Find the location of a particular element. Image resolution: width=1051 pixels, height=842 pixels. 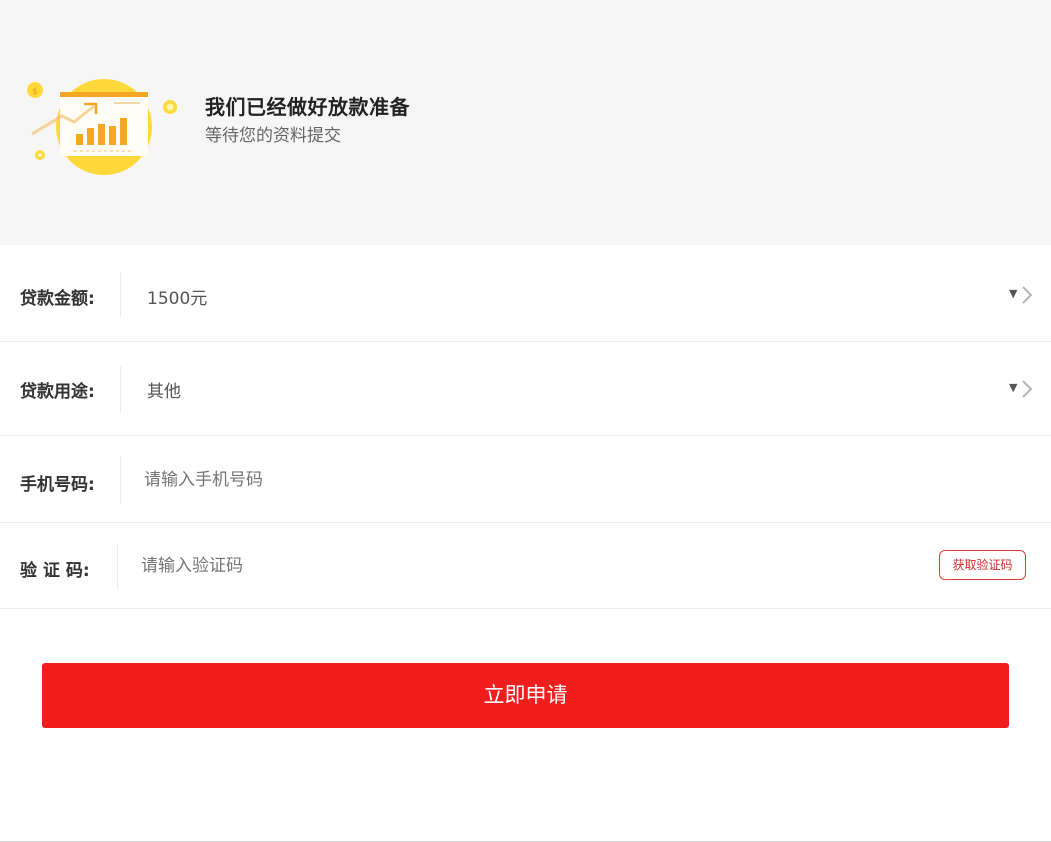

get-code-button: 获取验证码 is located at coordinates (982, 565).